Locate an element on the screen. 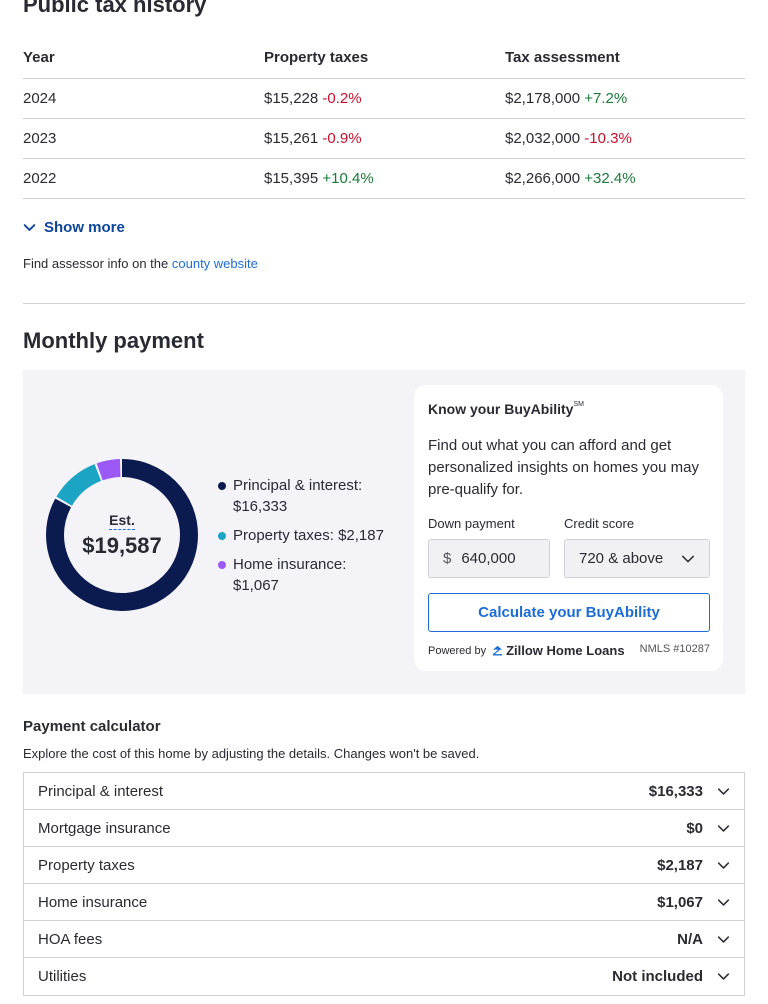 This screenshot has width=768, height=1004. powered-by: Powered by Zillow Home Loans is located at coordinates (526, 650).